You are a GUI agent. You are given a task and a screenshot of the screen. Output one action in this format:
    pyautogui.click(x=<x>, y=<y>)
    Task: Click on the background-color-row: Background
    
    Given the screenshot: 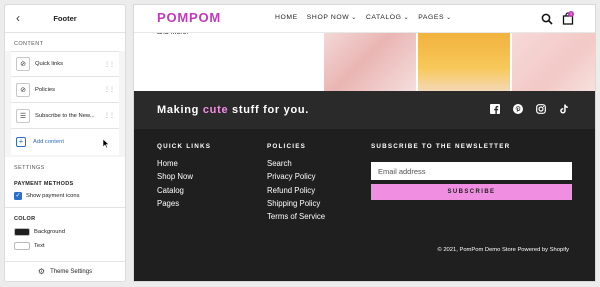 What is the action you would take?
    pyautogui.click(x=65, y=232)
    